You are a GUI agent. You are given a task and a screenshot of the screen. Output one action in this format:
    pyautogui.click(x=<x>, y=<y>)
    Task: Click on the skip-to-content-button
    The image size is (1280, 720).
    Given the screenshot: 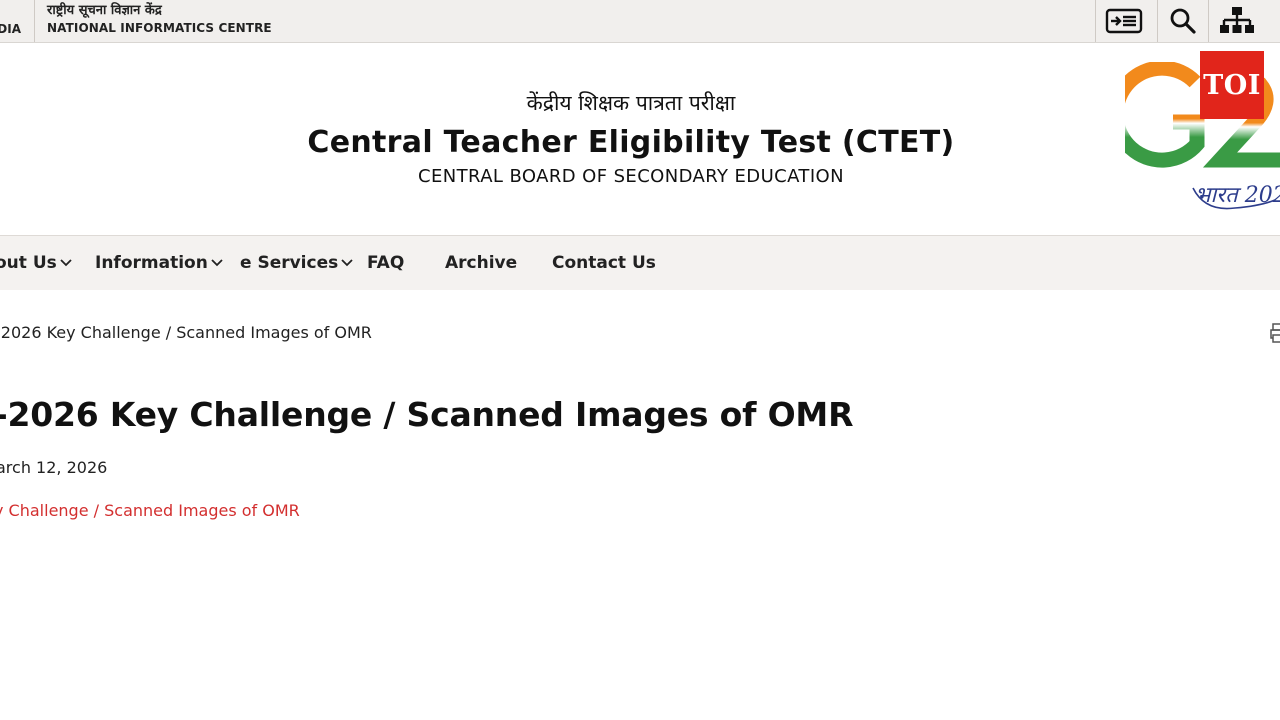 What is the action you would take?
    pyautogui.click(x=1123, y=21)
    